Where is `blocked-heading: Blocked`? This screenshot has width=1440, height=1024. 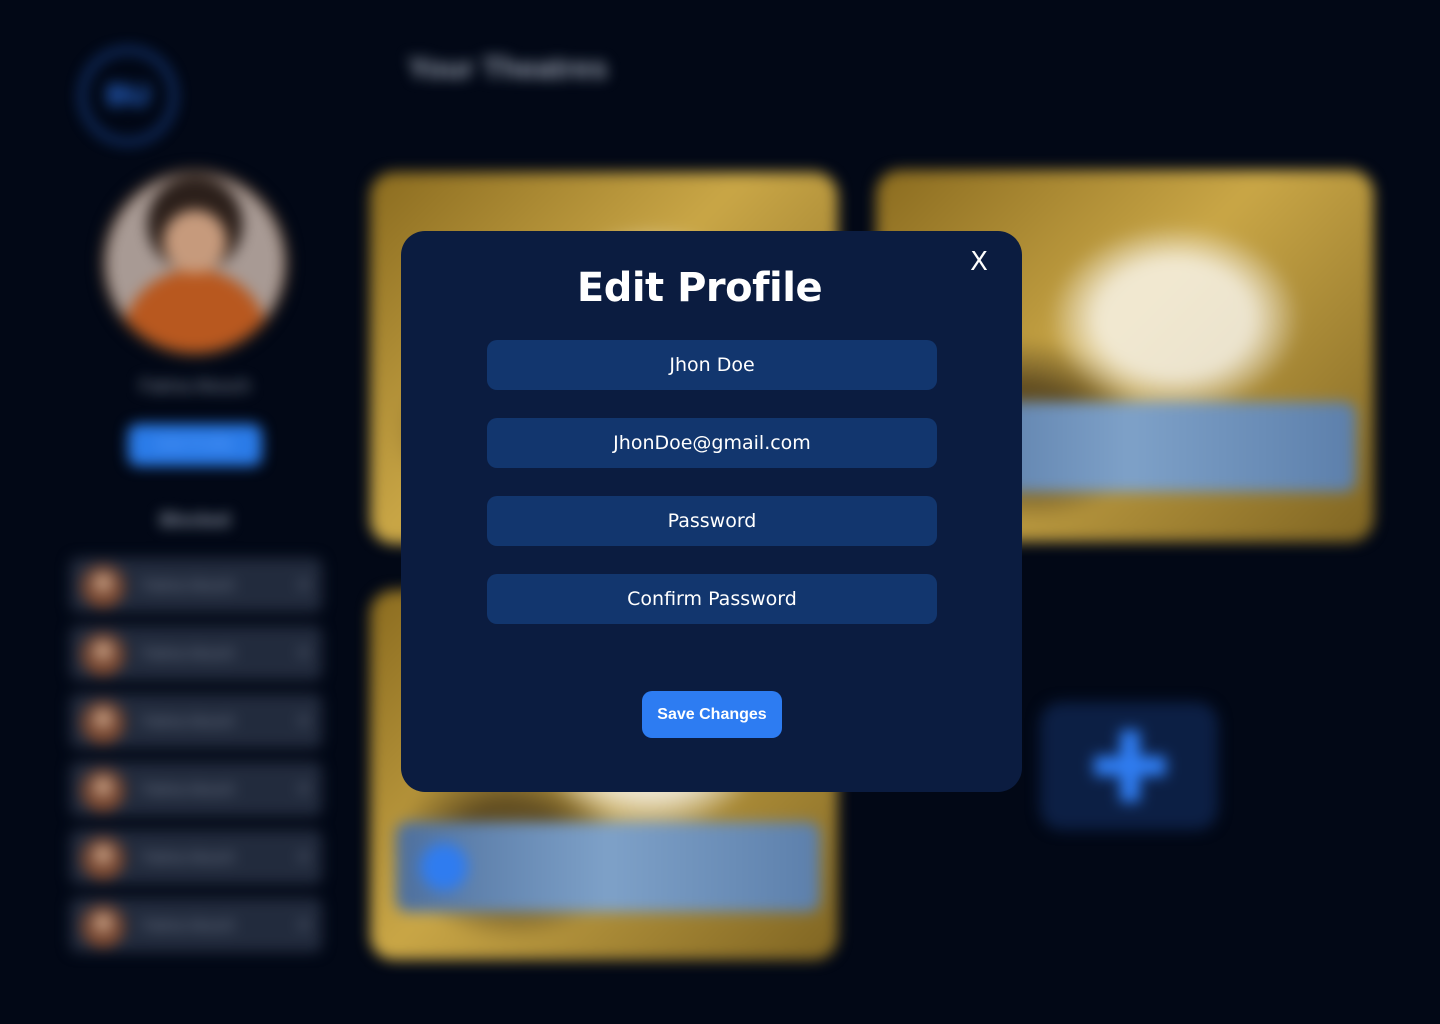 blocked-heading: Blocked is located at coordinates (195, 520).